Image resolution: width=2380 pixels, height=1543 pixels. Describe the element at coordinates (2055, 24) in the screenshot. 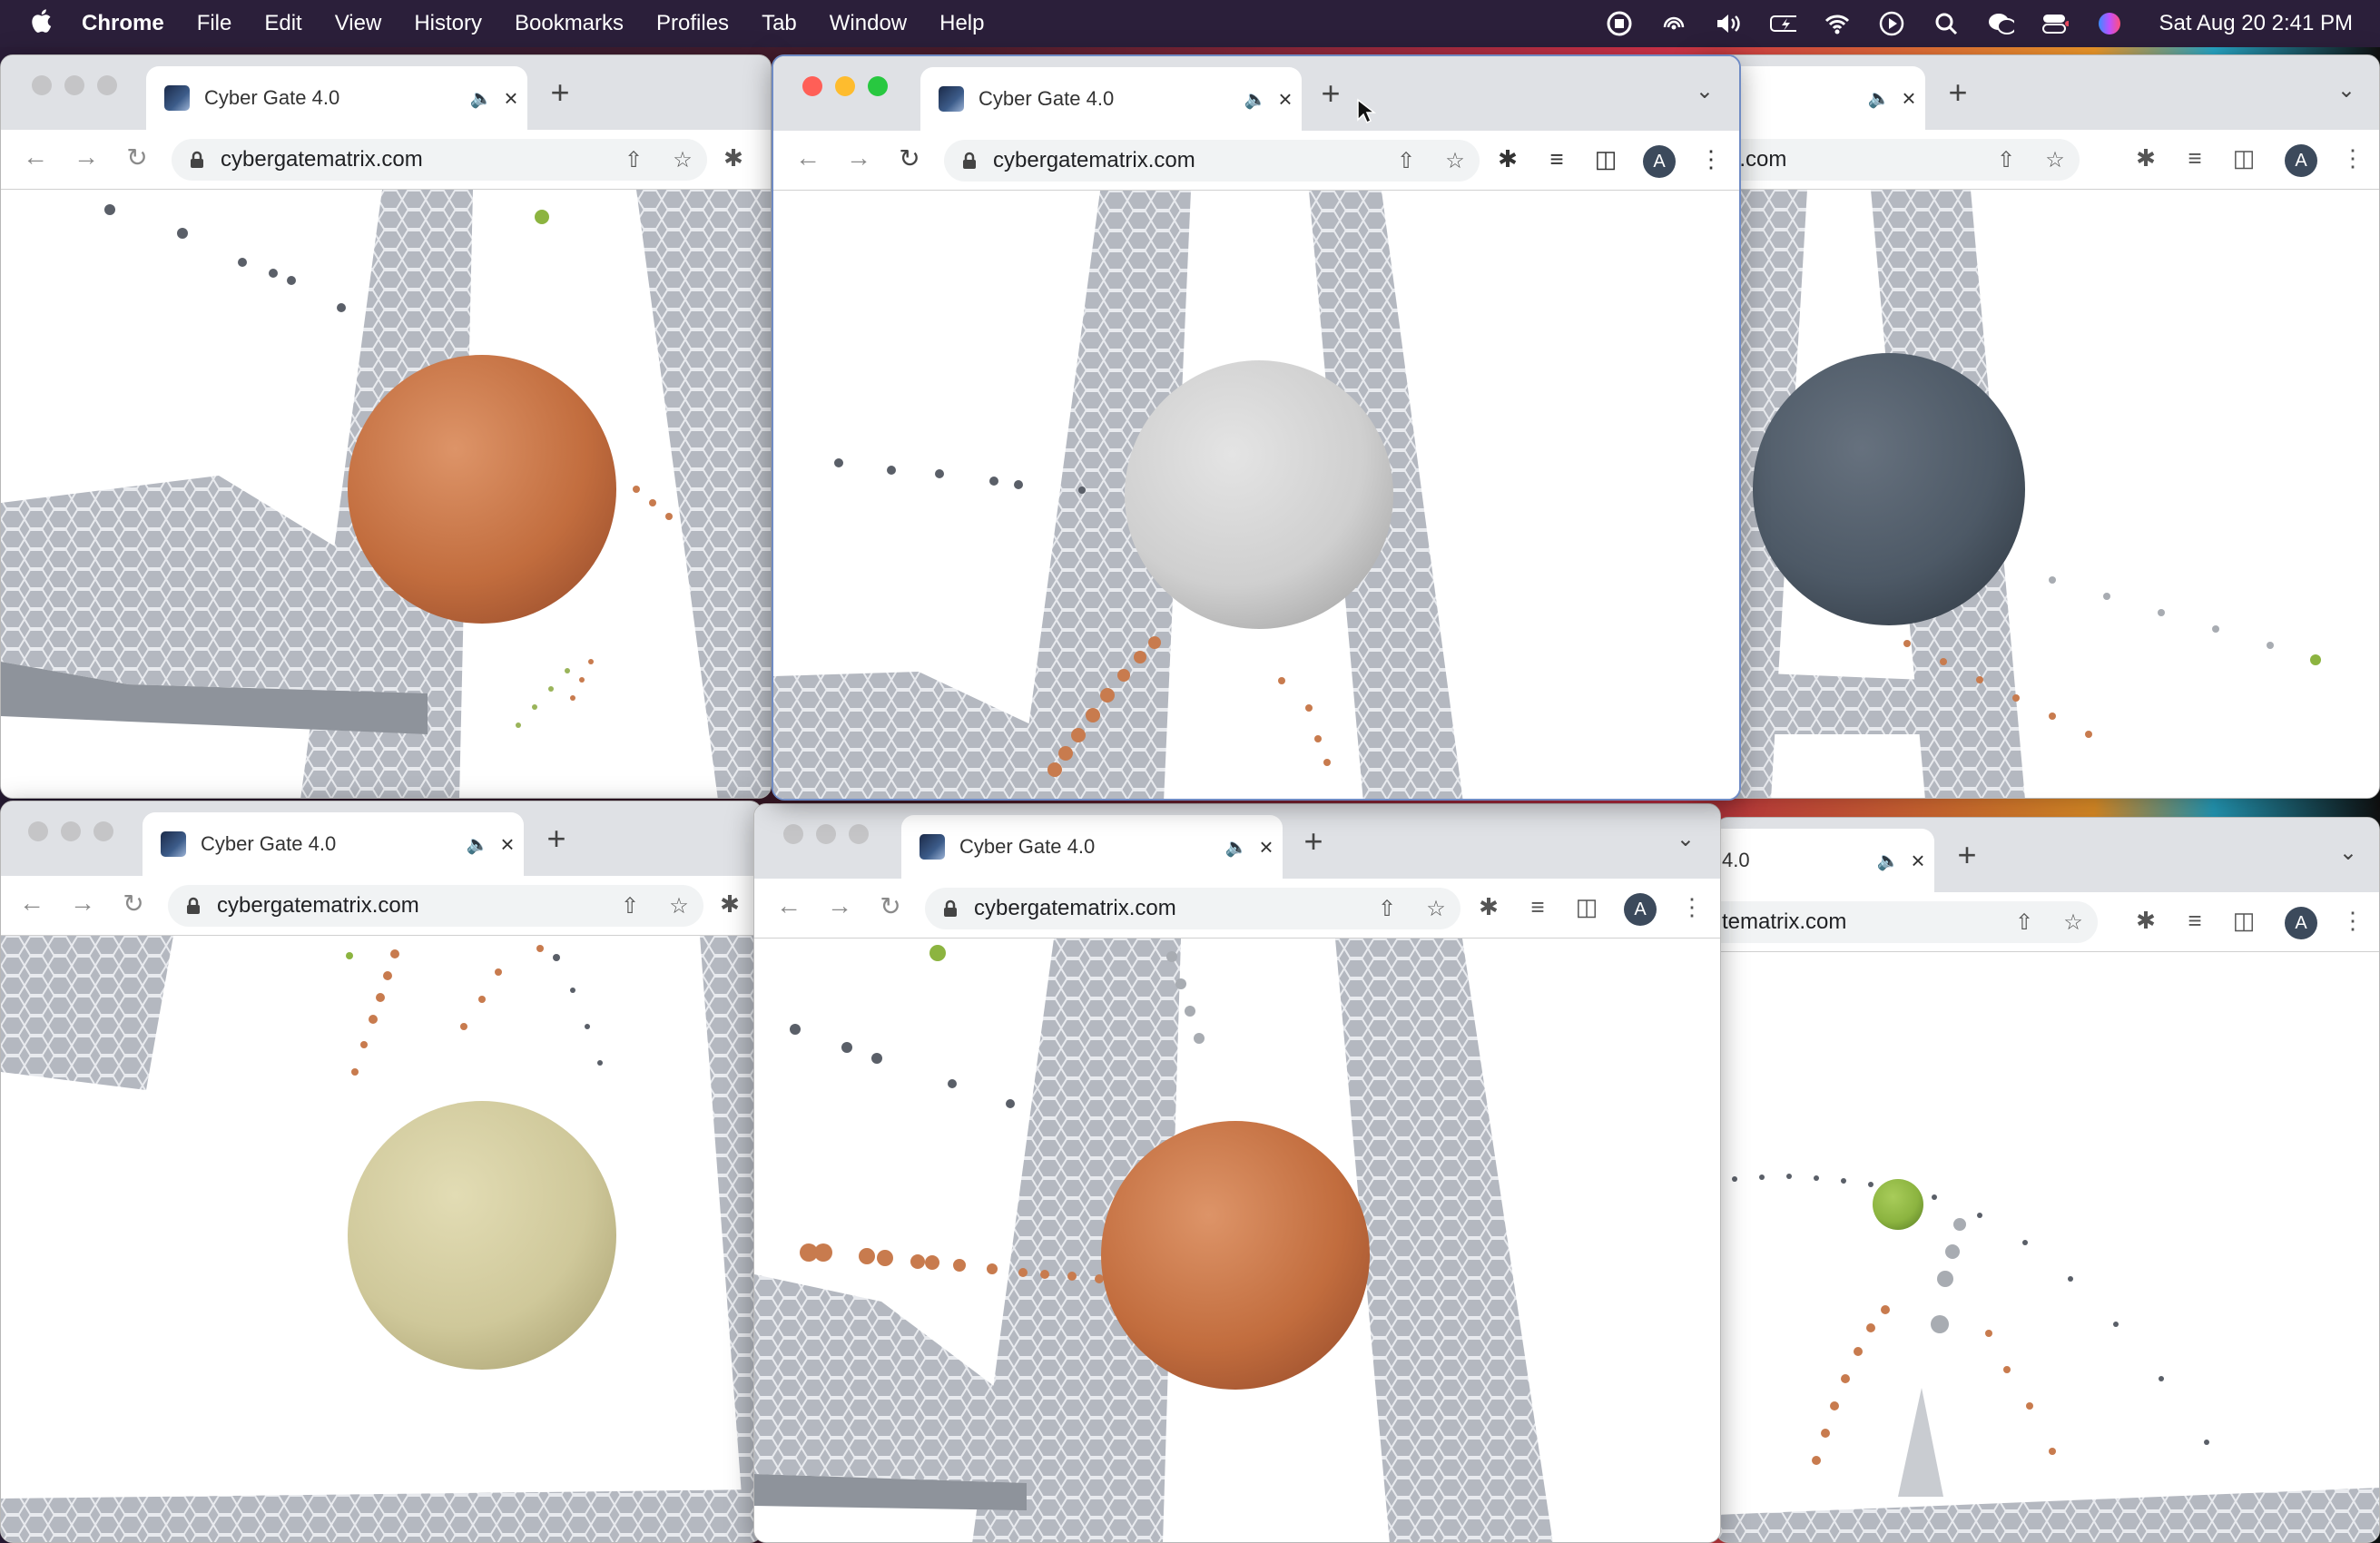

I see `control-center-icon` at that location.